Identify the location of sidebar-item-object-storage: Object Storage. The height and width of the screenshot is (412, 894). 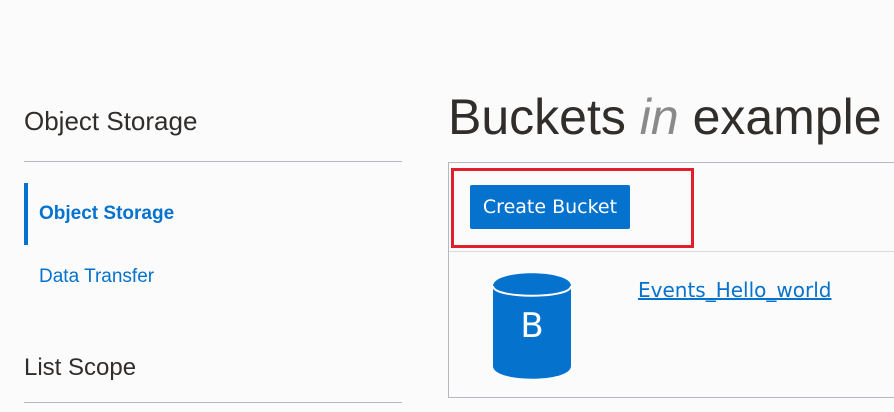
(213, 214).